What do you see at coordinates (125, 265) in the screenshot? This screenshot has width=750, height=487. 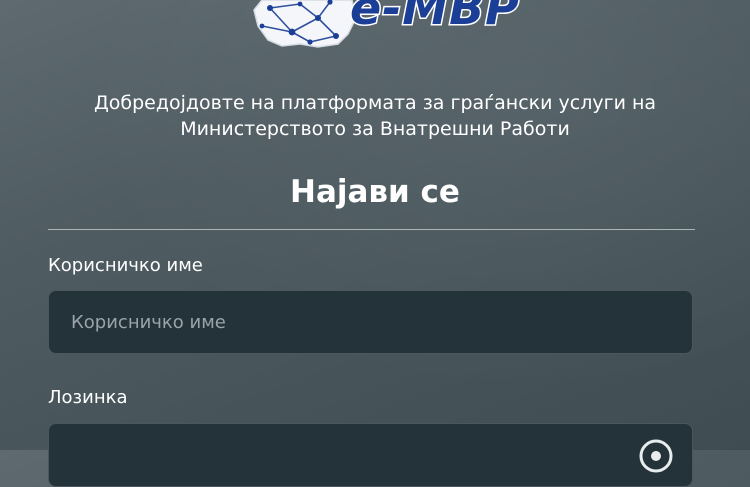 I see `username-label: Корисничко име` at bounding box center [125, 265].